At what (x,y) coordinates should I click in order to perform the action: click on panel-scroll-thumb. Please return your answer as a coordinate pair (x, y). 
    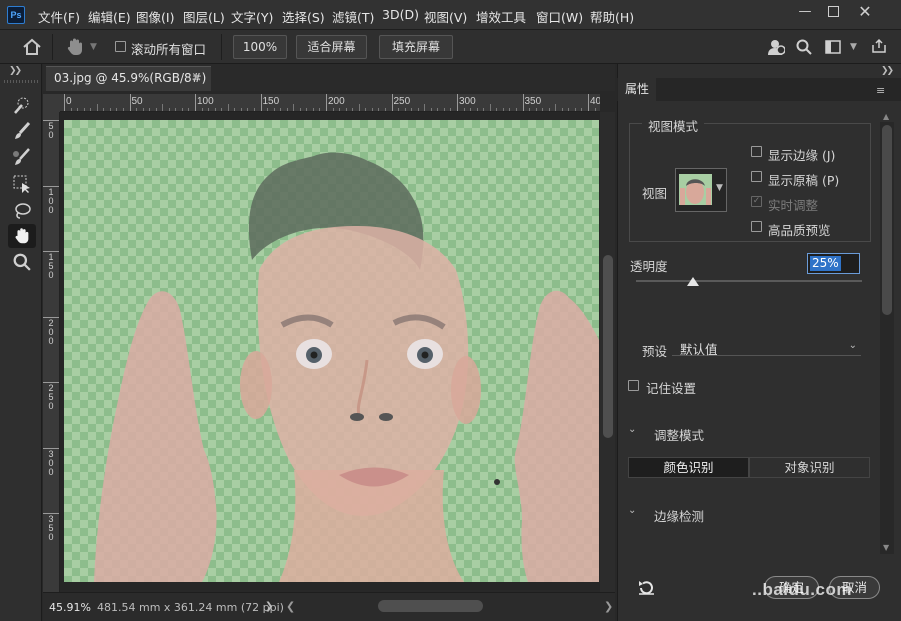
    Looking at the image, I should click on (887, 220).